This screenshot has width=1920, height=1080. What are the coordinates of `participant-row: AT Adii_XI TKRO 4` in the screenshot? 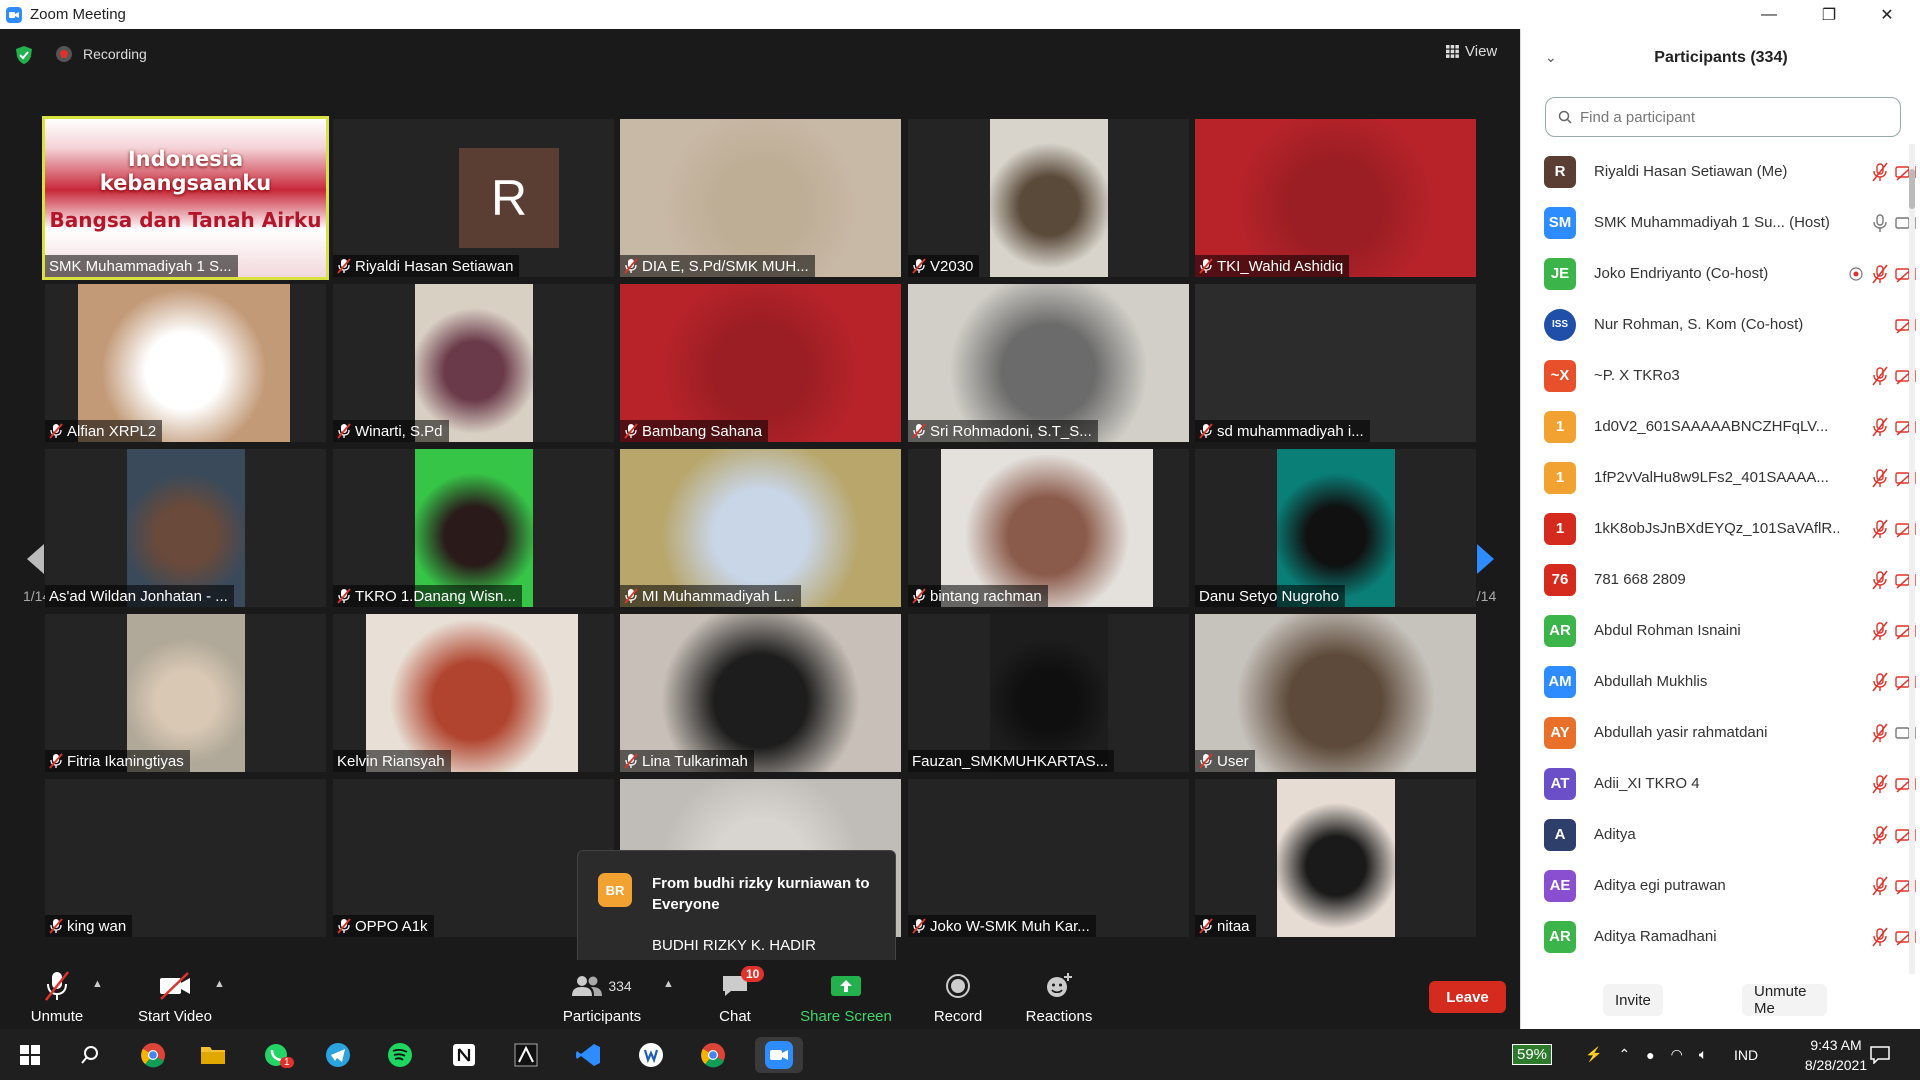 It's located at (1718, 783).